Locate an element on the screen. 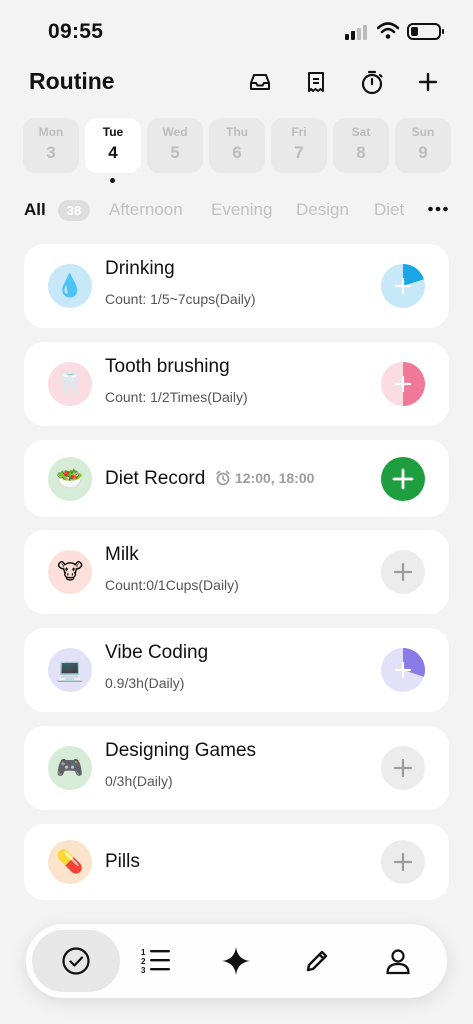  add-record-button is located at coordinates (403, 478).